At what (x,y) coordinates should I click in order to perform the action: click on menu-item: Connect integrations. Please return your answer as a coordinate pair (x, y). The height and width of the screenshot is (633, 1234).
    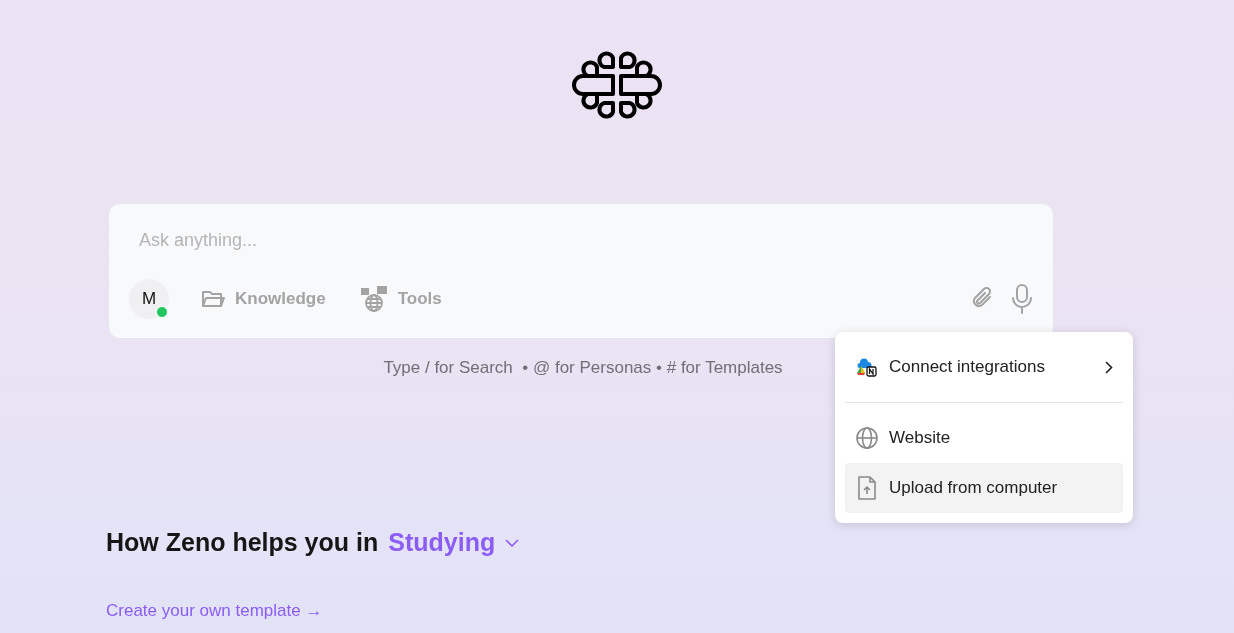
    Looking at the image, I should click on (984, 367).